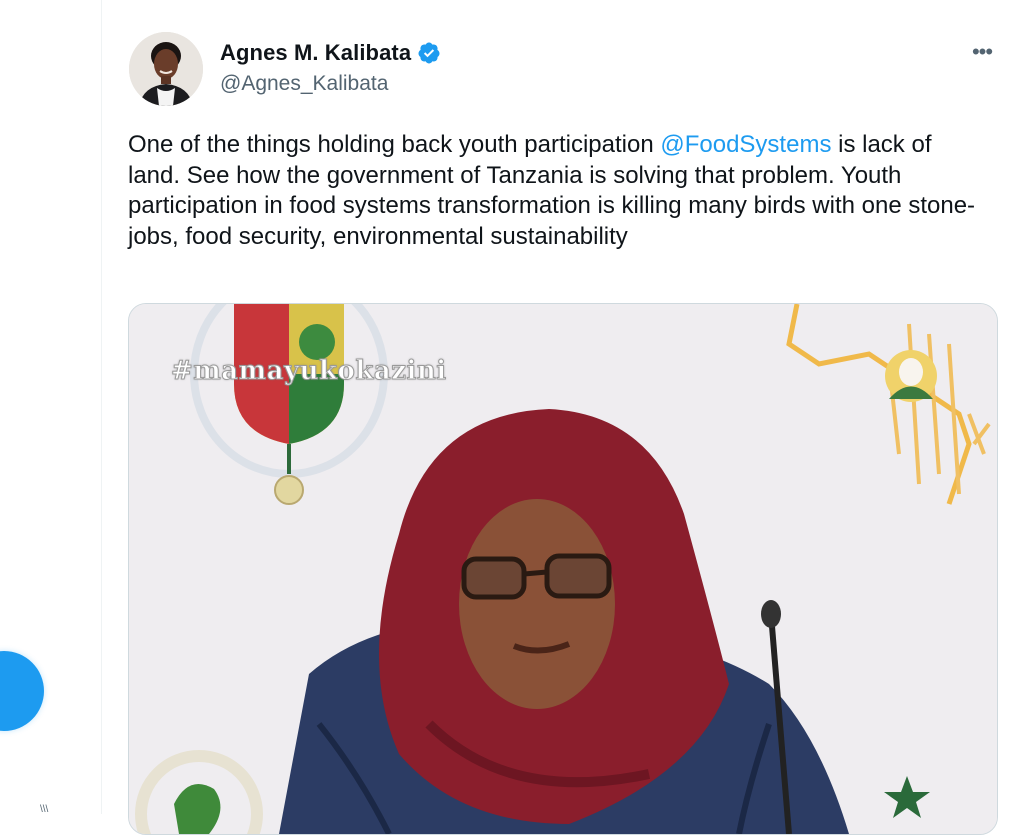 The width and height of the screenshot is (1024, 835). What do you see at coordinates (309, 371) in the screenshot?
I see `video-hashtag-overlay: #mamayukokazini` at bounding box center [309, 371].